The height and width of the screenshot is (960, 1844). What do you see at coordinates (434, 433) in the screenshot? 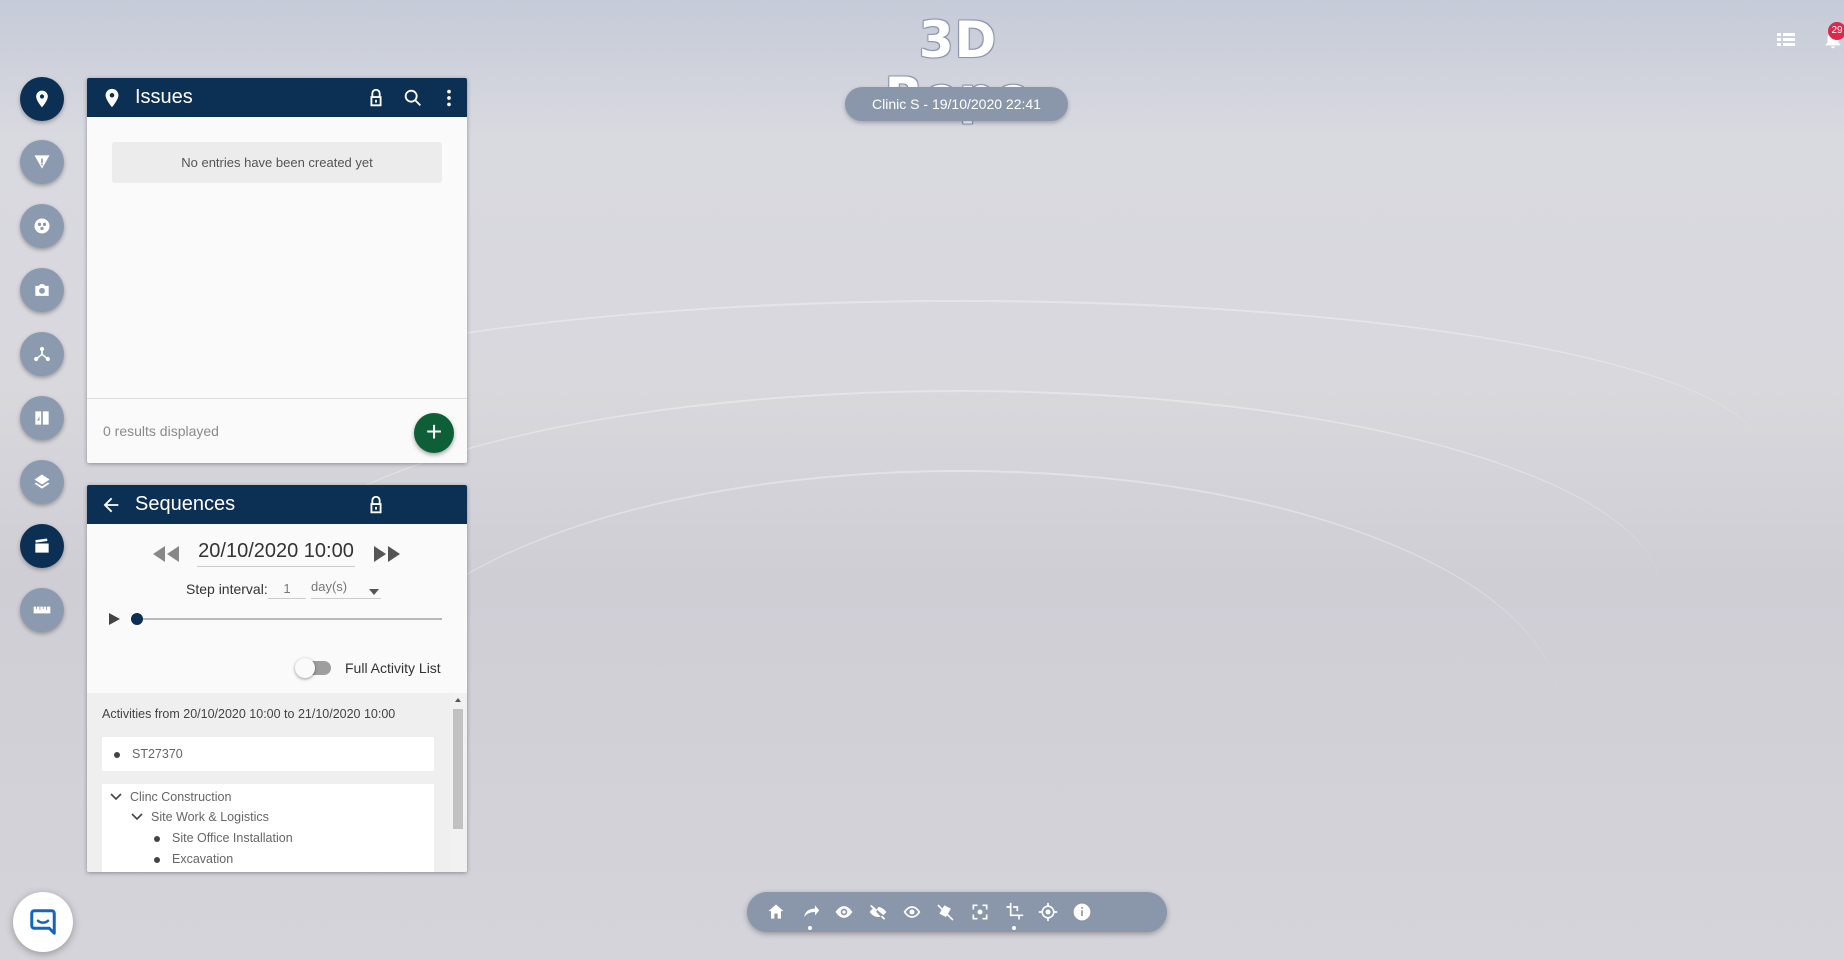
I see `add-issue-button: +` at bounding box center [434, 433].